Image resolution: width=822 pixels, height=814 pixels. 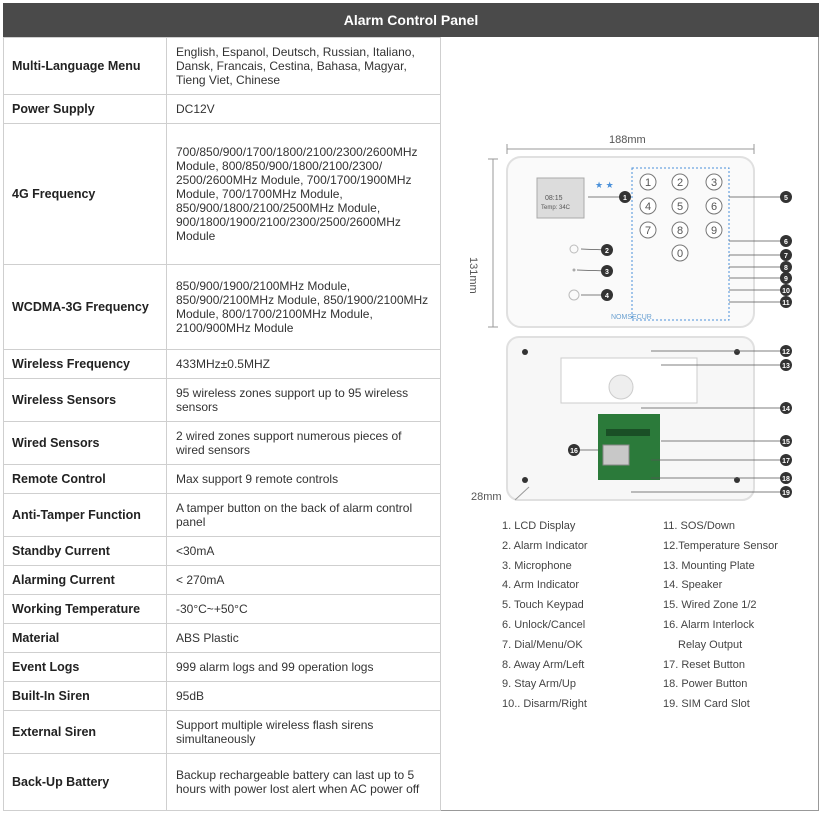 I want to click on callout-number: 4, so click(x=607, y=296).